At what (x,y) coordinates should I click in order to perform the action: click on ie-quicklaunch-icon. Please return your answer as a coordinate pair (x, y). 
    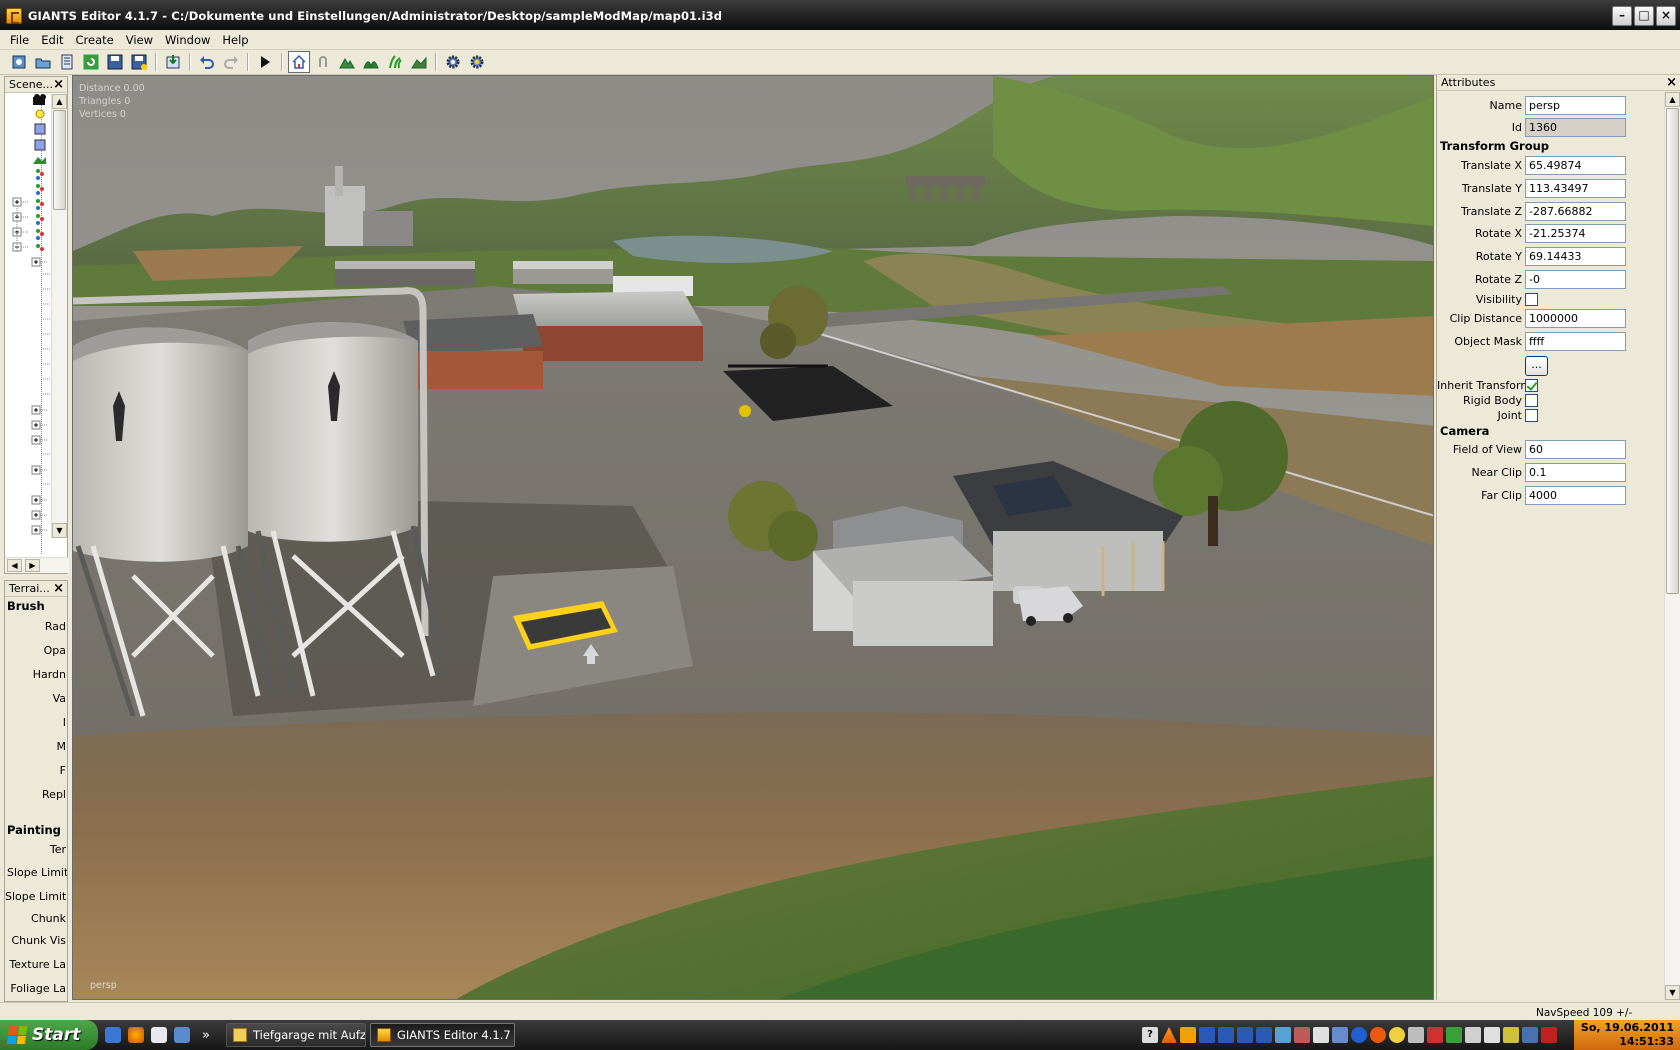
    Looking at the image, I should click on (113, 1035).